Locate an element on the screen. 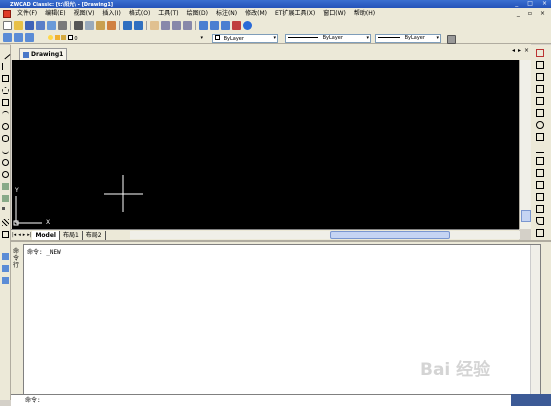  insert-block-icon is located at coordinates (5, 186).